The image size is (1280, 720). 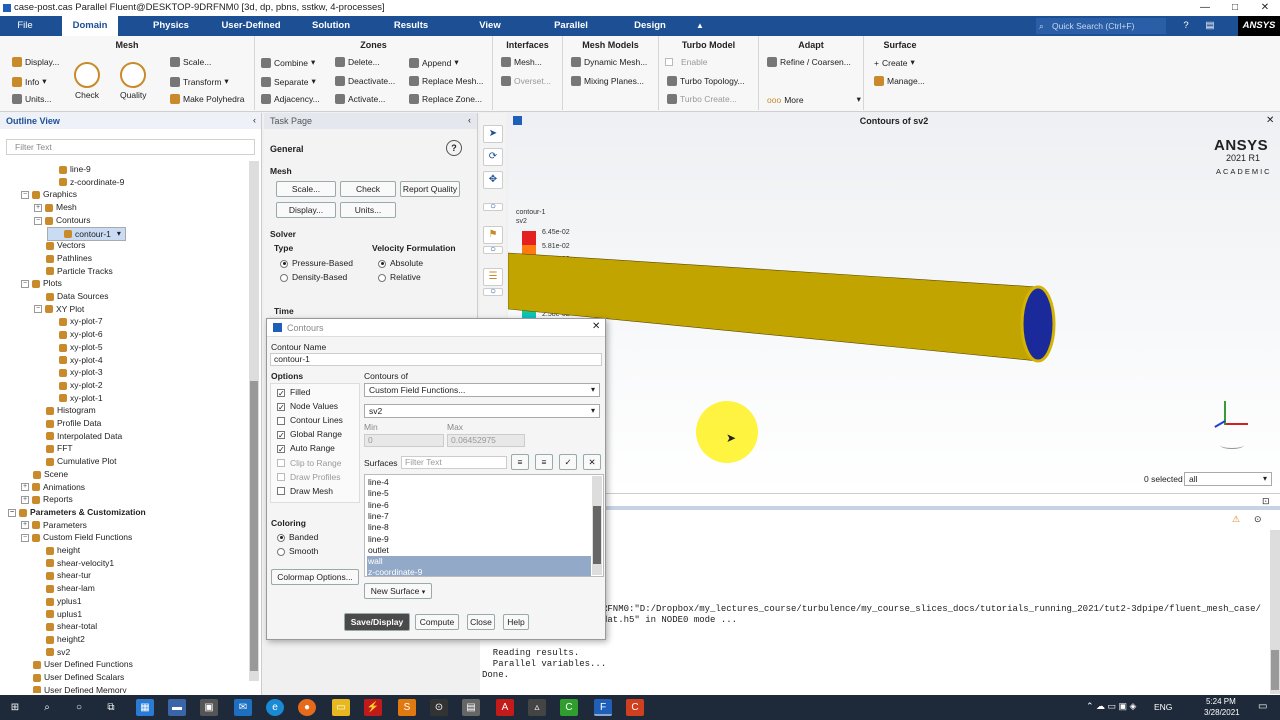 I want to click on tree-item: − Plots, so click(x=41, y=283).